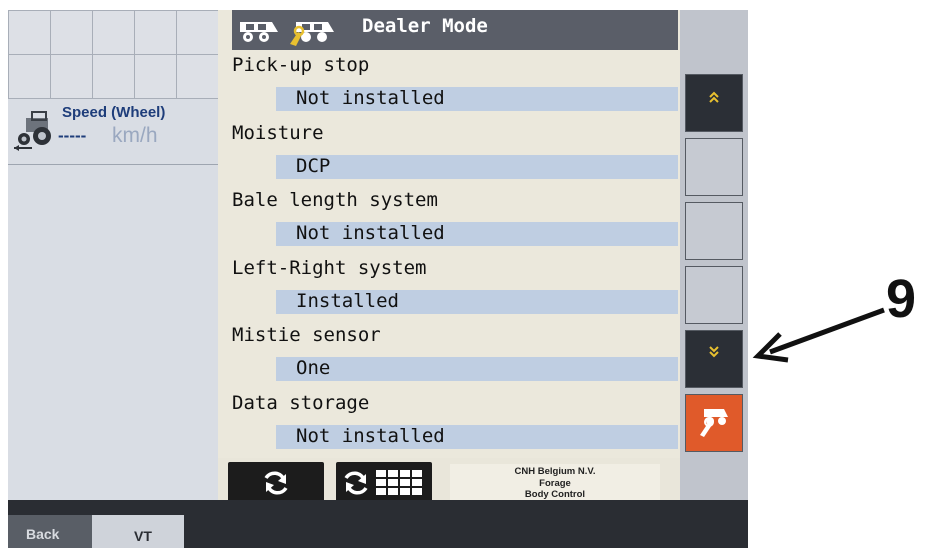  I want to click on setting-label: Moisture, so click(278, 132).